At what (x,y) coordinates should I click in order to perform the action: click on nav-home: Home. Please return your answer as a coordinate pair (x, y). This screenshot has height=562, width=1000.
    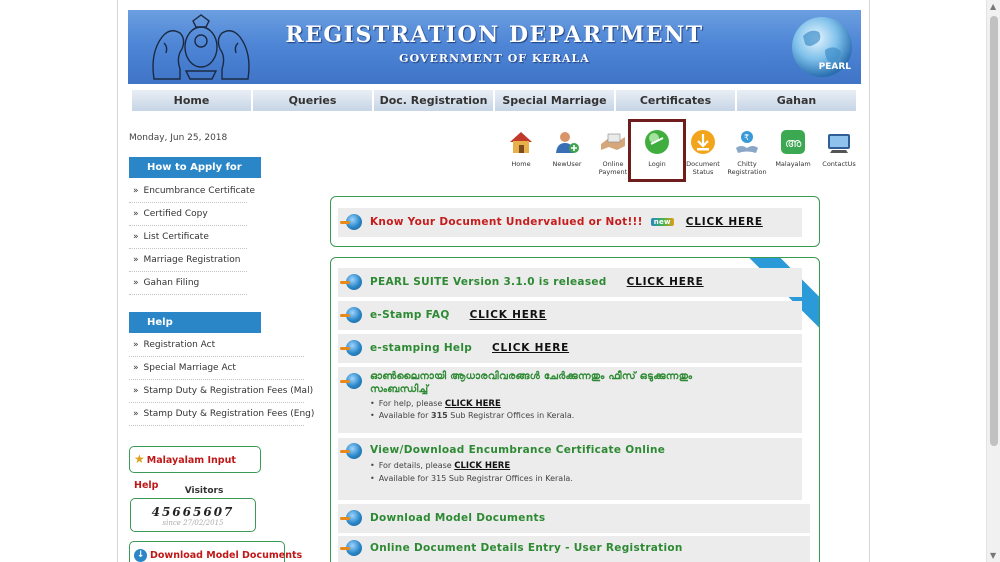
    Looking at the image, I should click on (192, 100).